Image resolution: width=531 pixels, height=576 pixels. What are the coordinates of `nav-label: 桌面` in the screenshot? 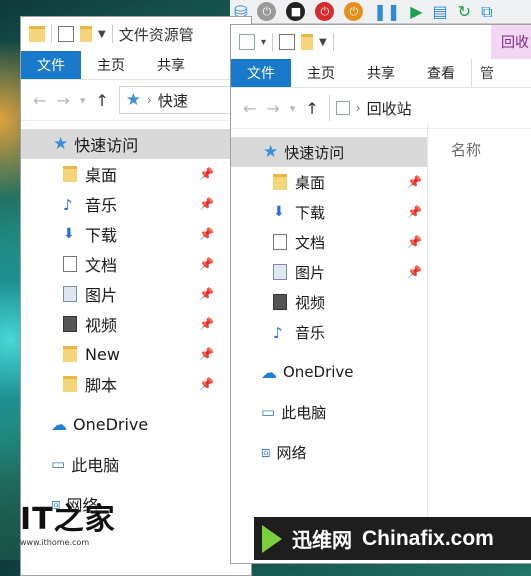 It's located at (101, 175).